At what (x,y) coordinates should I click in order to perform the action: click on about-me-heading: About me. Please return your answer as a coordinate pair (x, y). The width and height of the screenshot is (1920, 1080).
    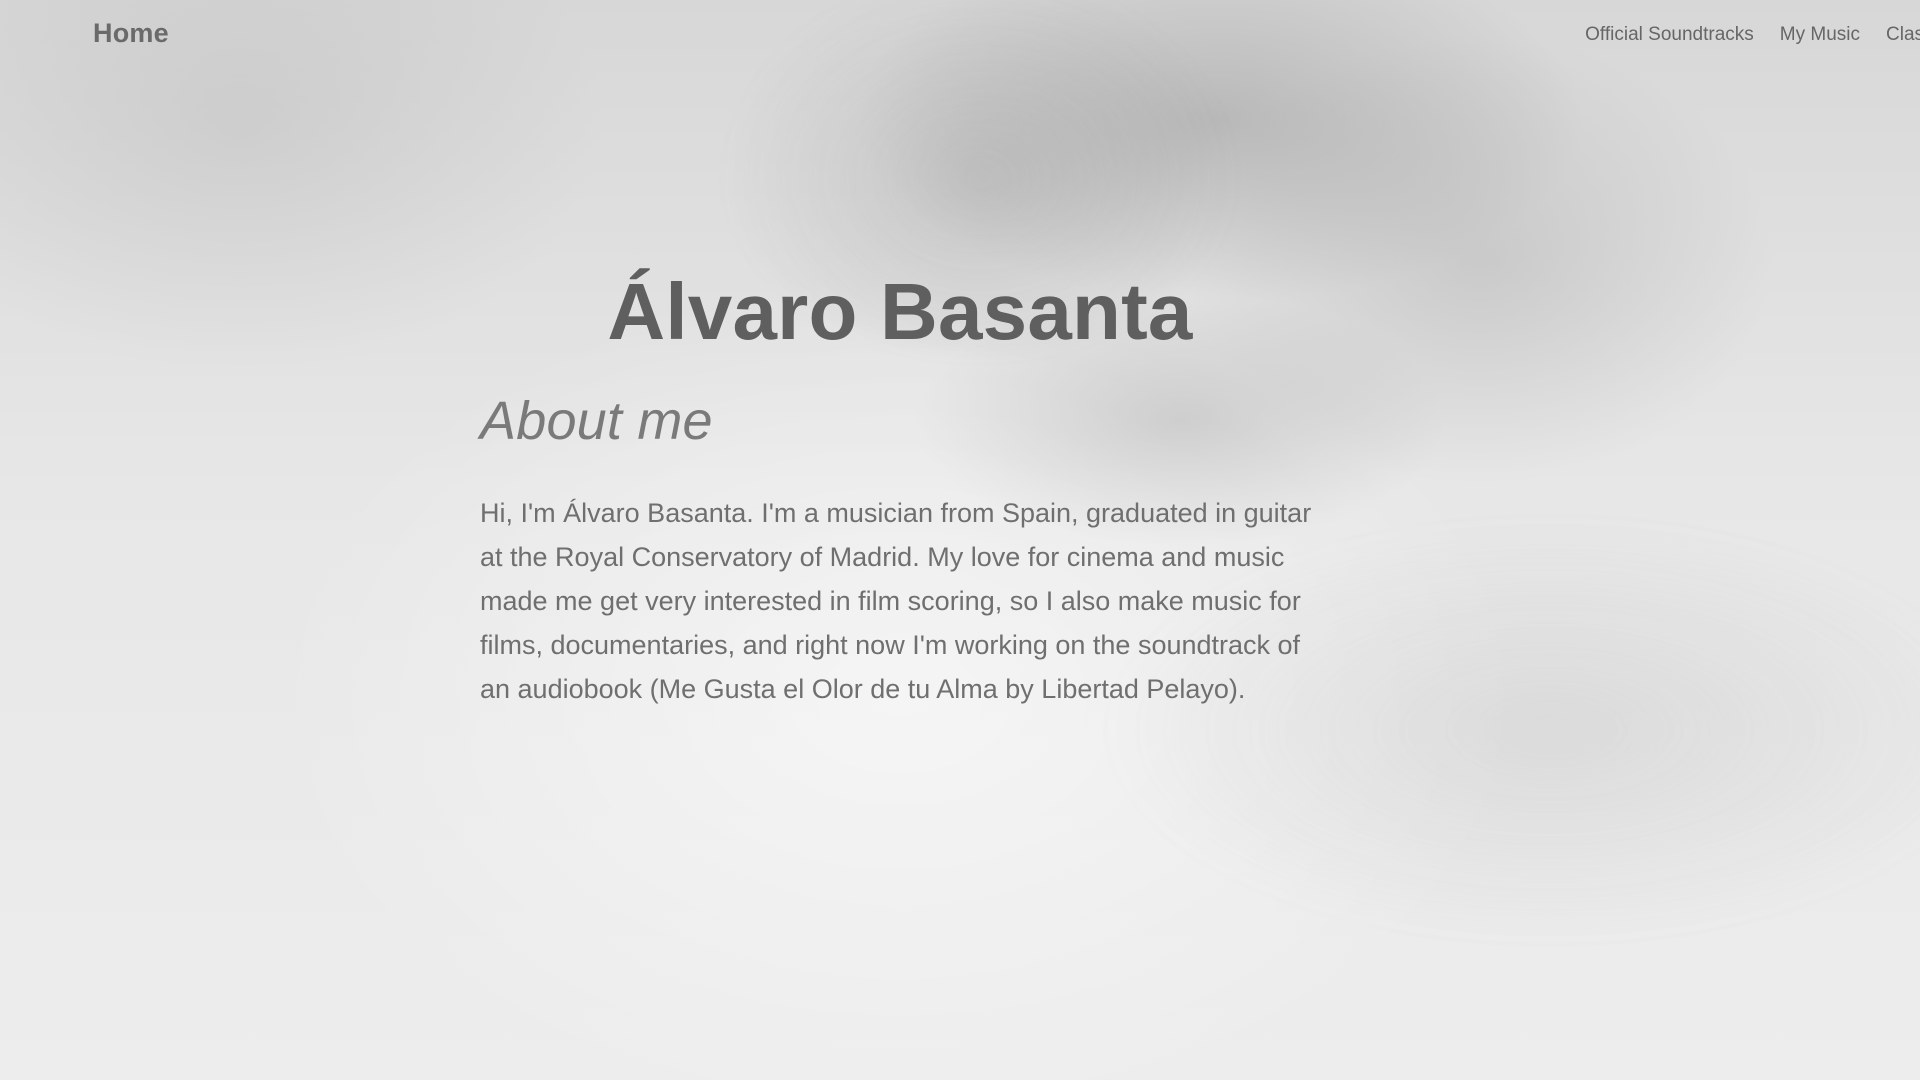
    Looking at the image, I should click on (596, 421).